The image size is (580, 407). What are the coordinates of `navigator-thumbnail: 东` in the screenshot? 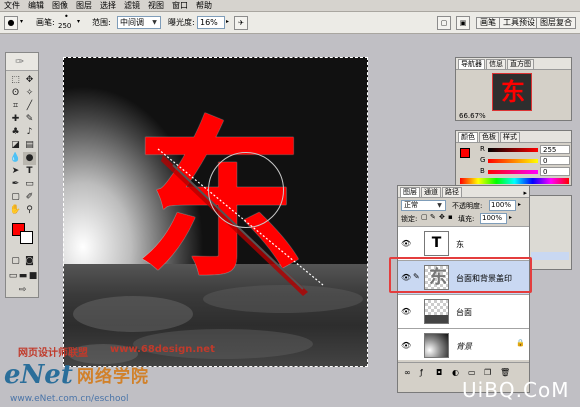 It's located at (512, 92).